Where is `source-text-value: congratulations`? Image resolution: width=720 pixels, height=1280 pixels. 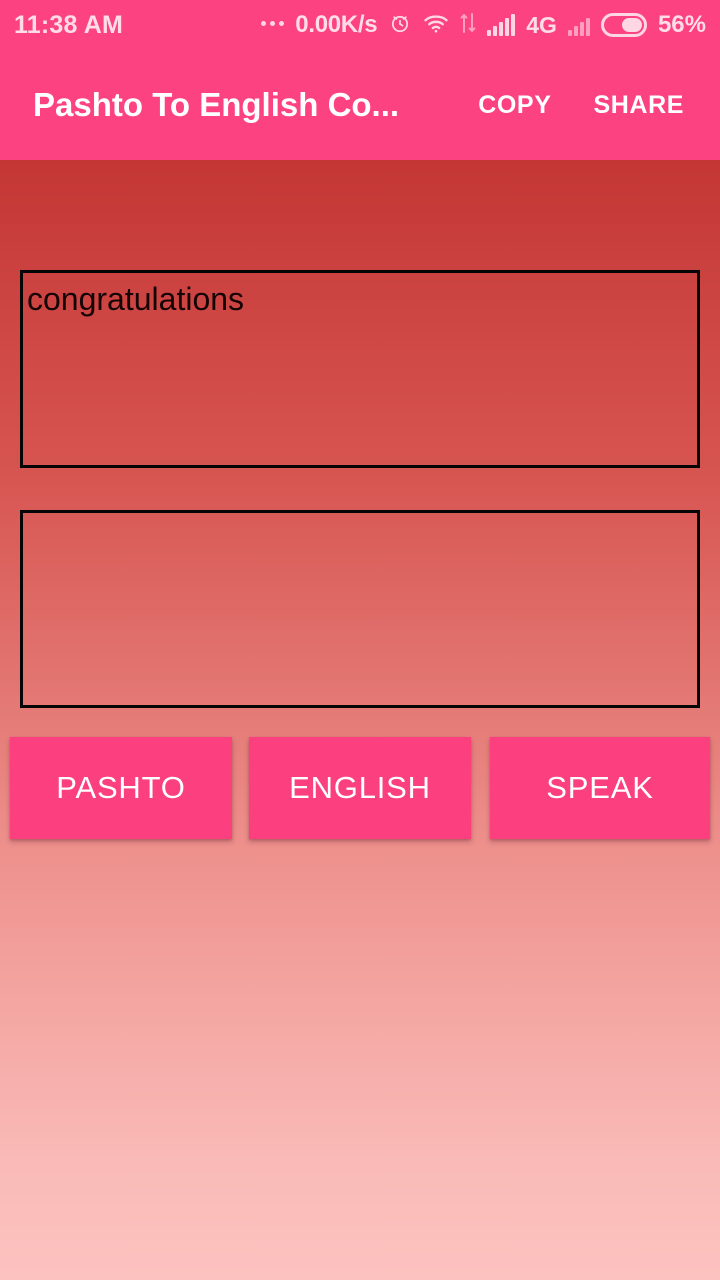 source-text-value: congratulations is located at coordinates (136, 299).